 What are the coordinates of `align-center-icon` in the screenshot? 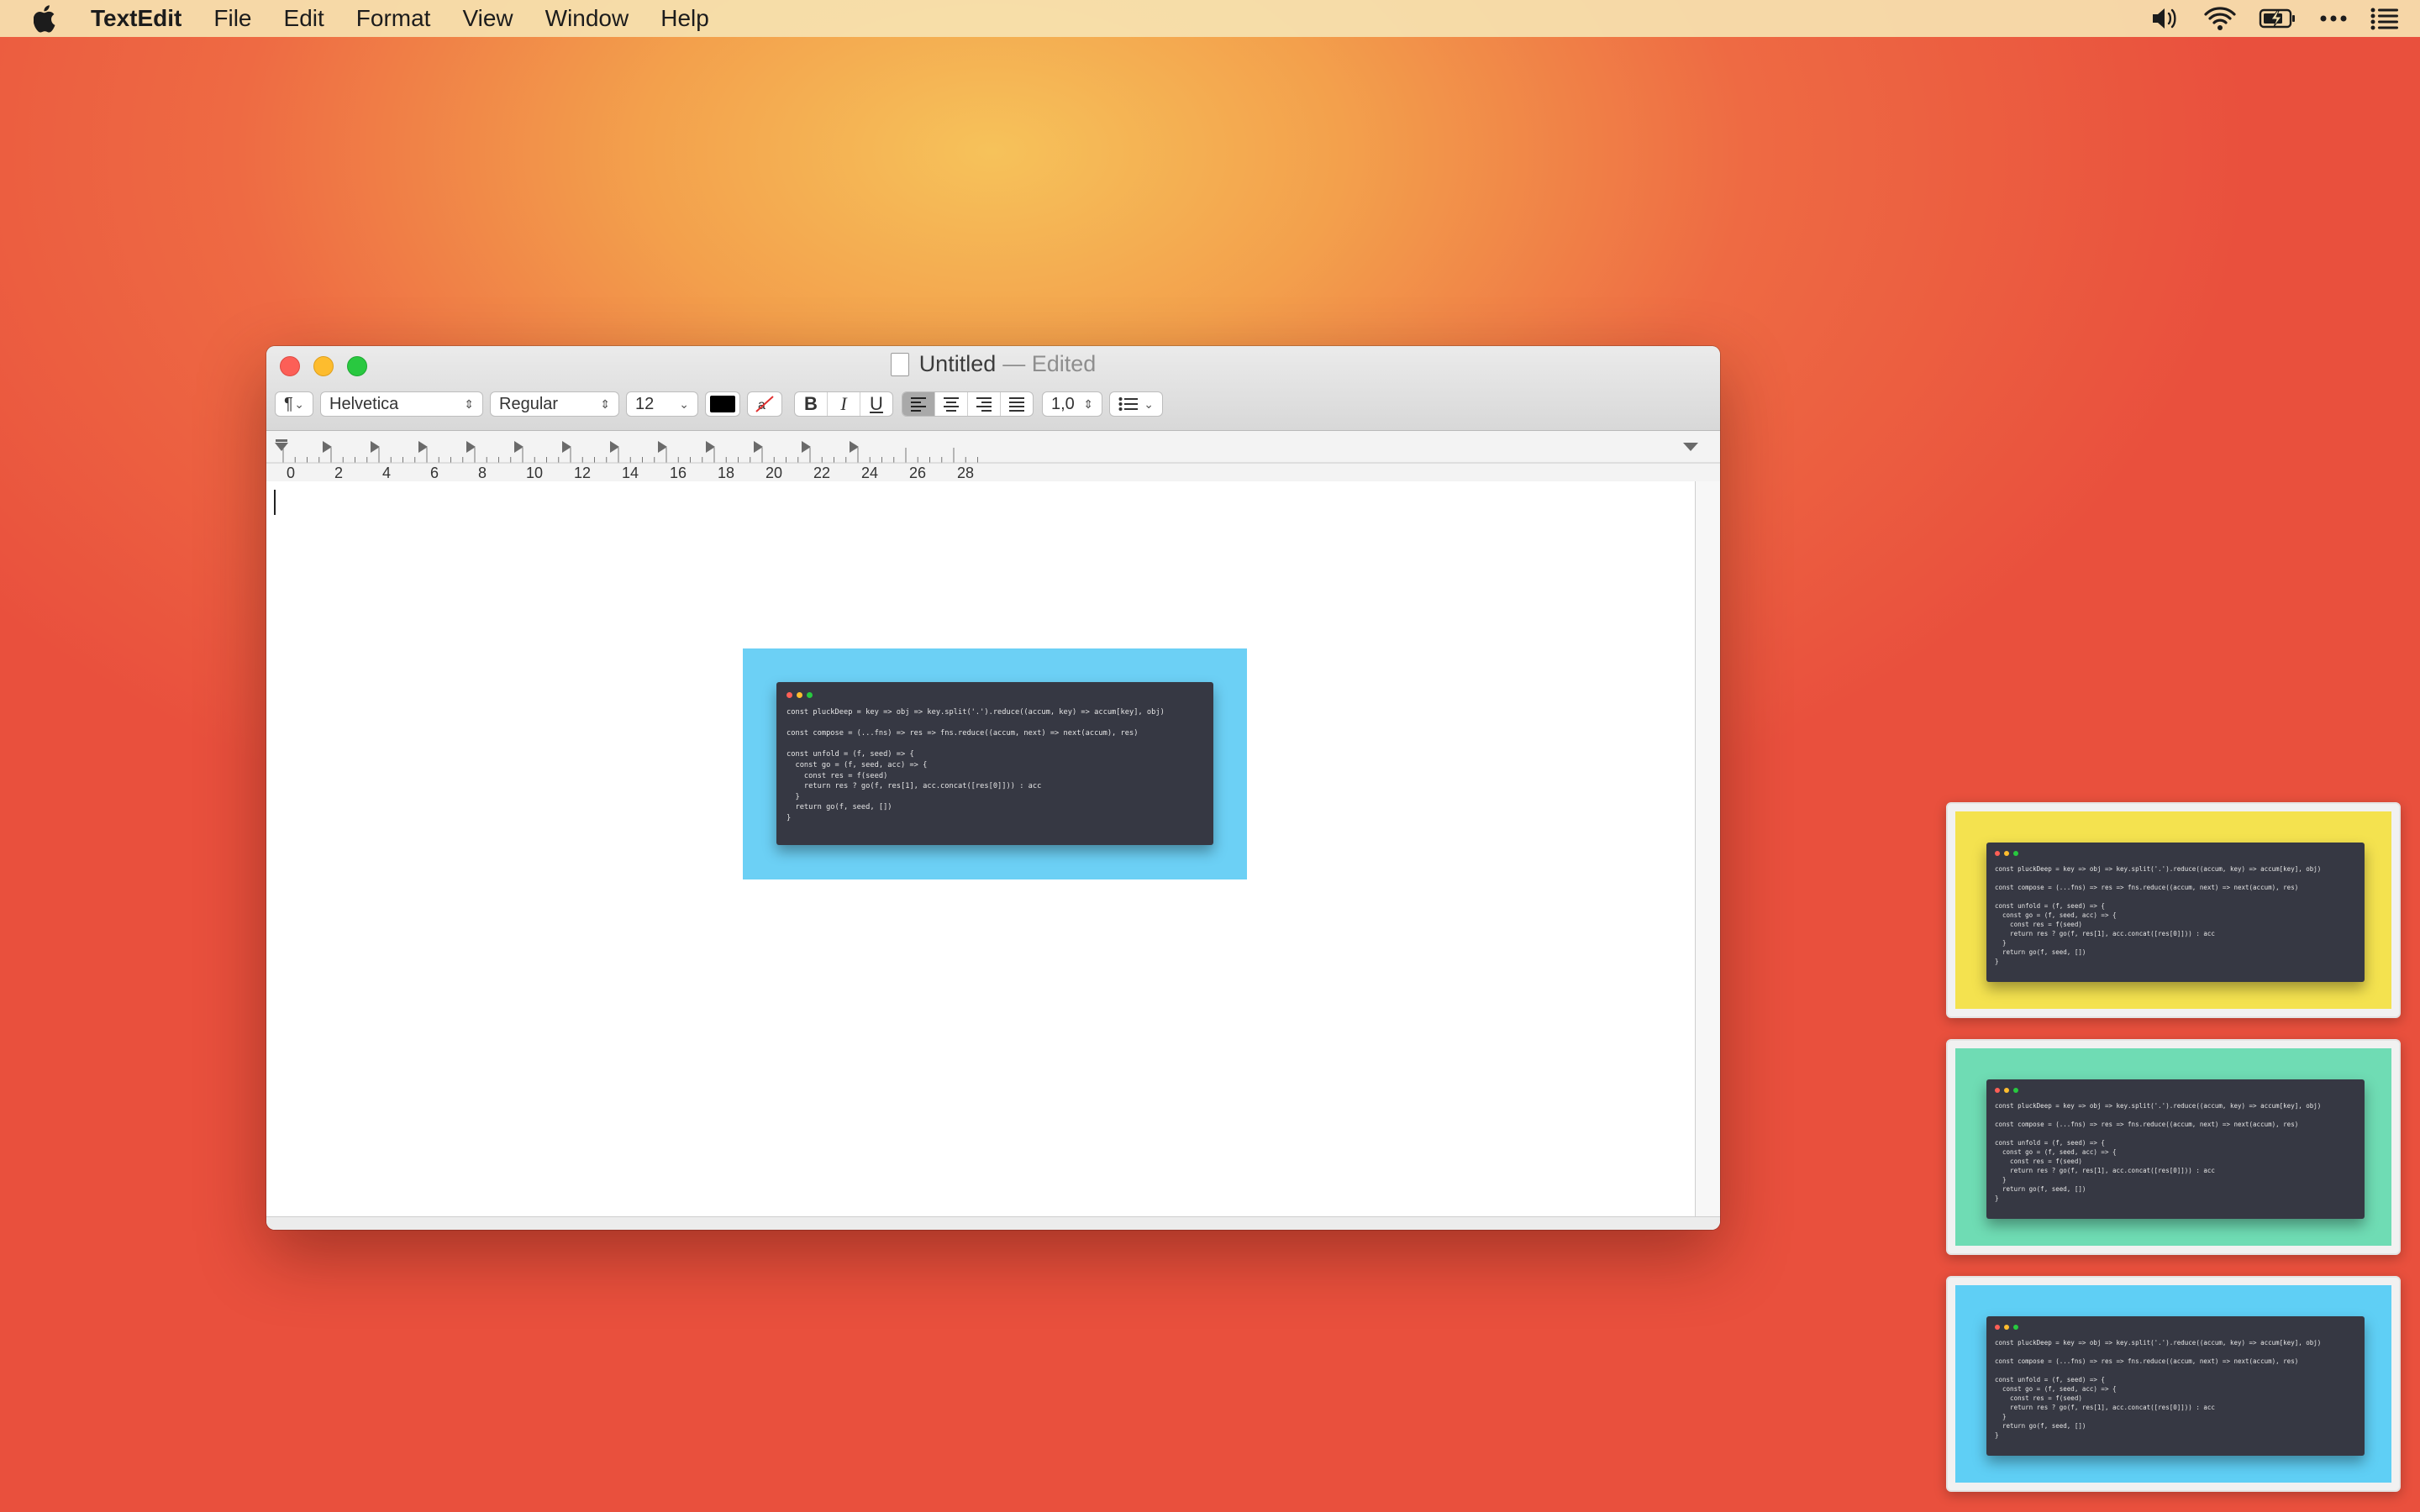 It's located at (952, 404).